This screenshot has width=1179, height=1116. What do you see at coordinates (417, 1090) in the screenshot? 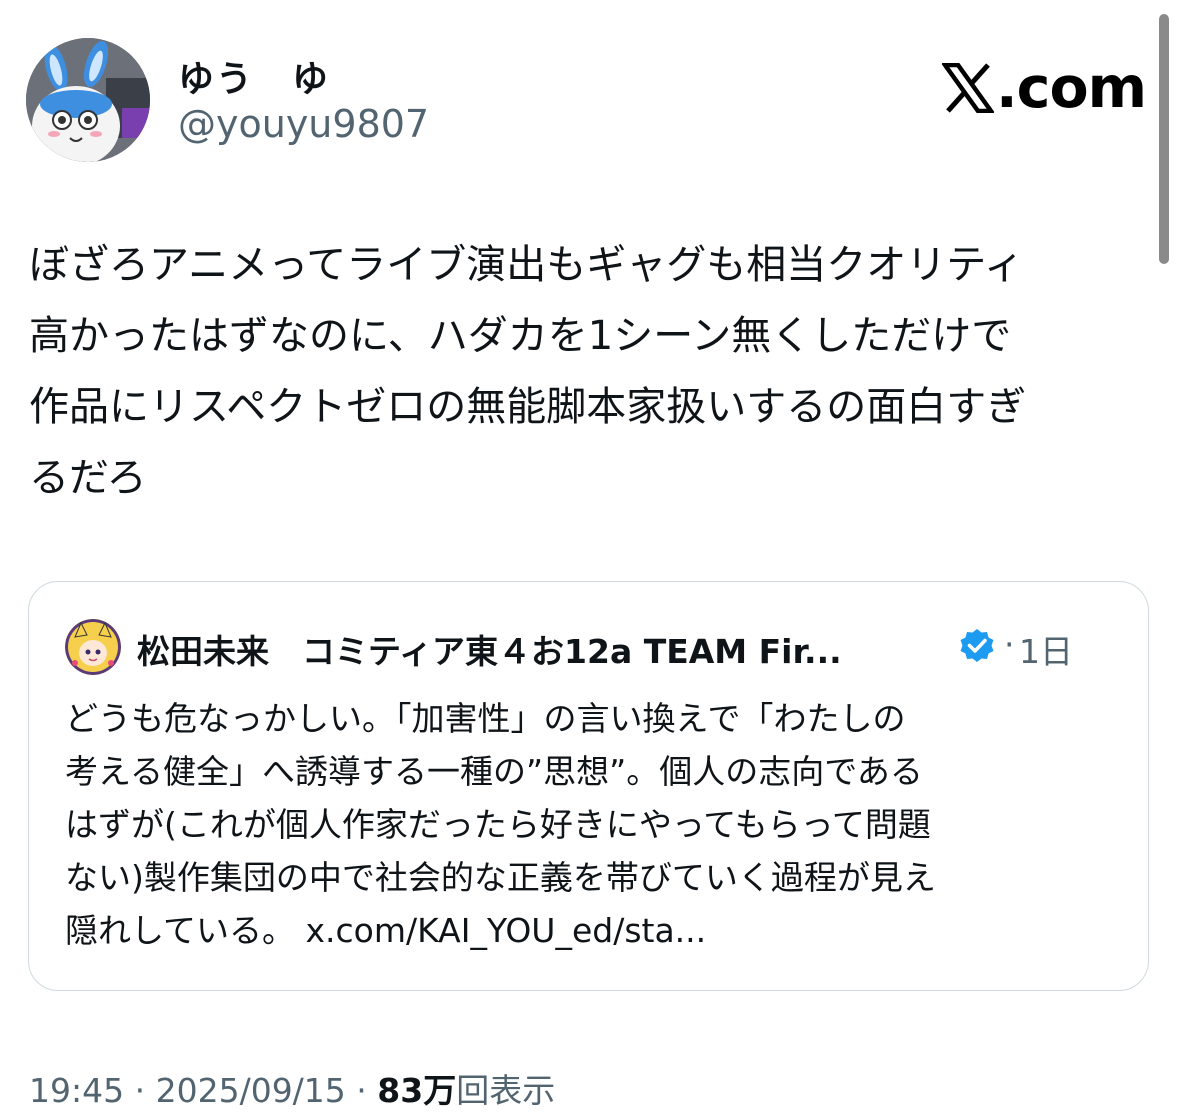
I see `views-count: 83万` at bounding box center [417, 1090].